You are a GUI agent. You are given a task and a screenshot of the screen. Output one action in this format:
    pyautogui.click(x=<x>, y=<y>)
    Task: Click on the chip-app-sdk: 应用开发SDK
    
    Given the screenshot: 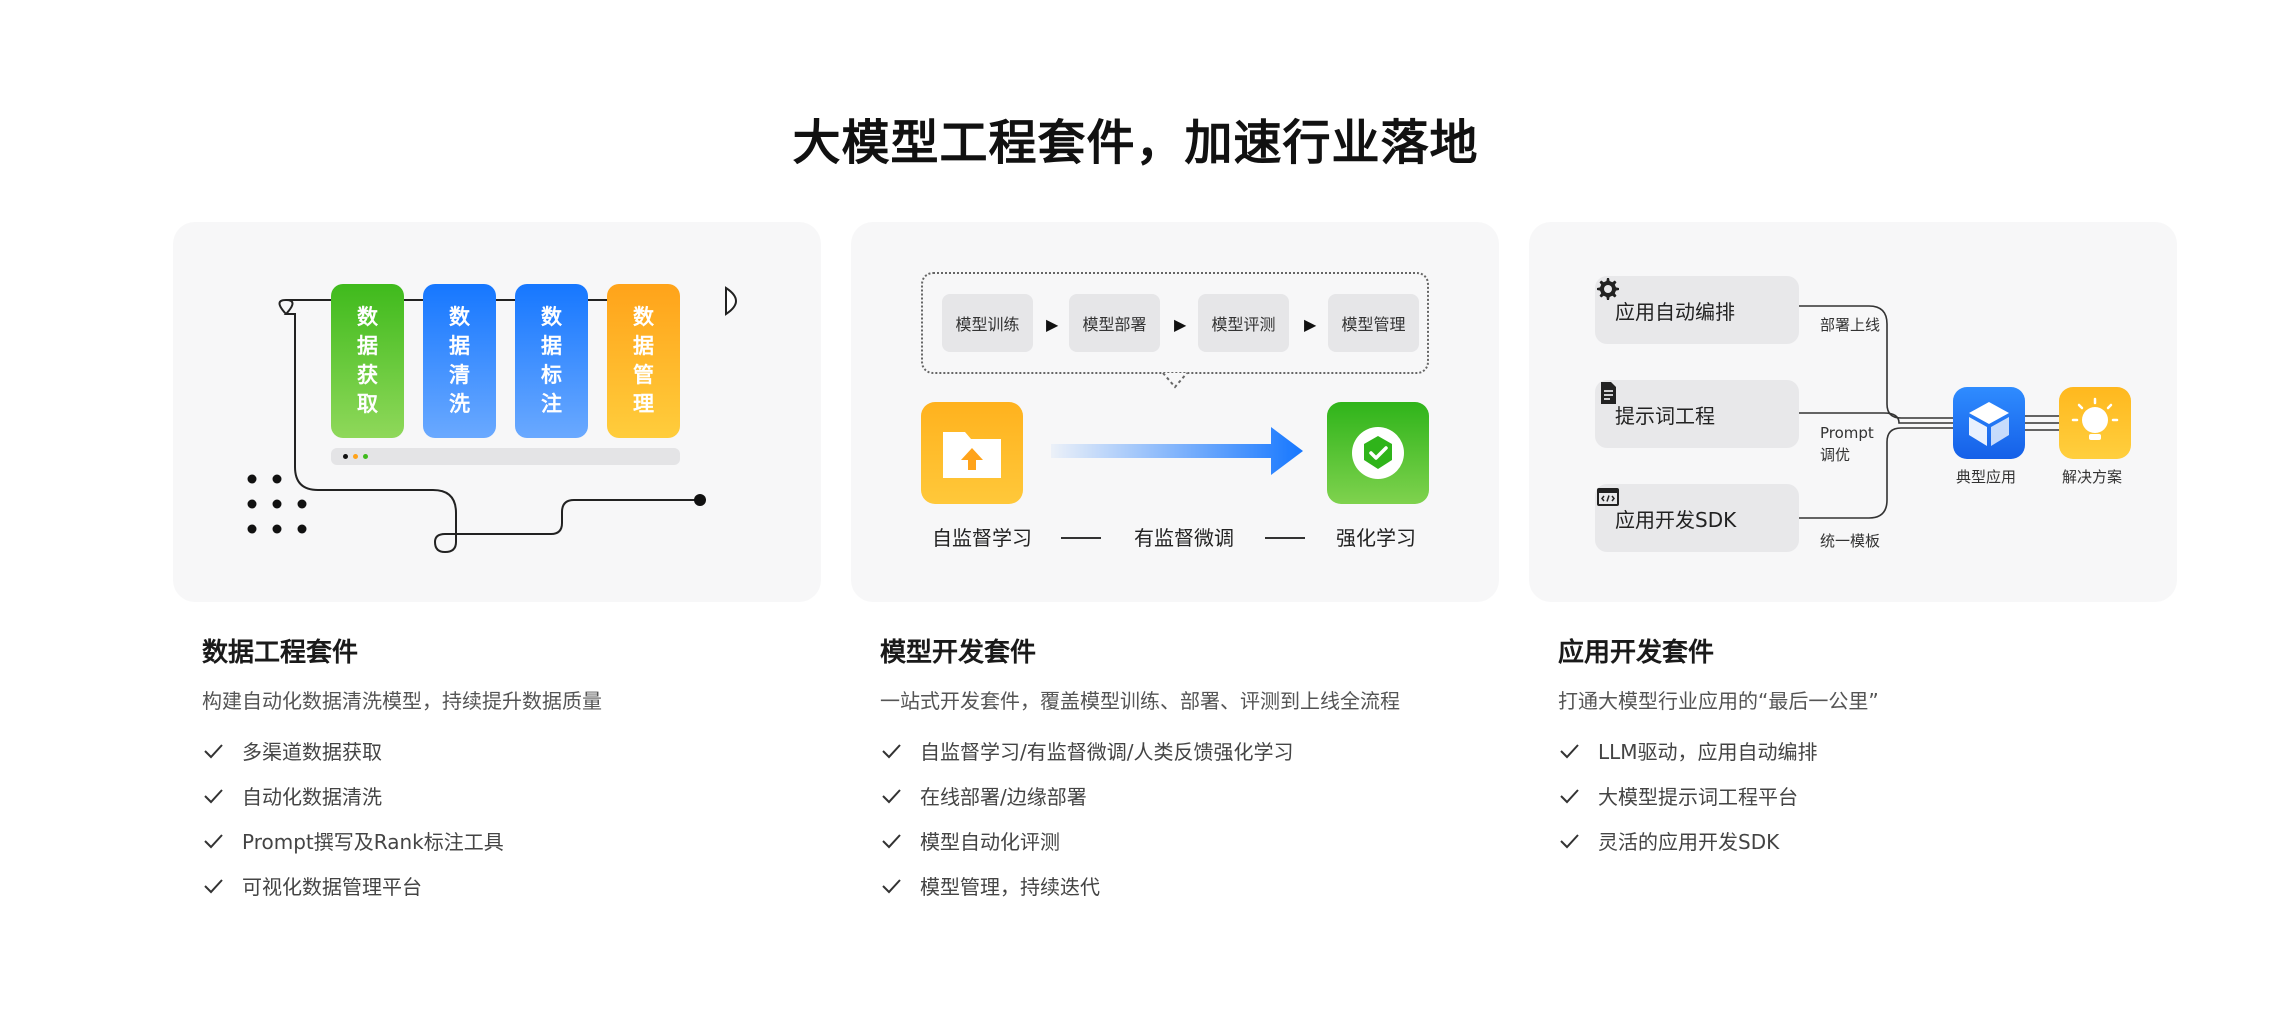 What is the action you would take?
    pyautogui.click(x=1697, y=518)
    